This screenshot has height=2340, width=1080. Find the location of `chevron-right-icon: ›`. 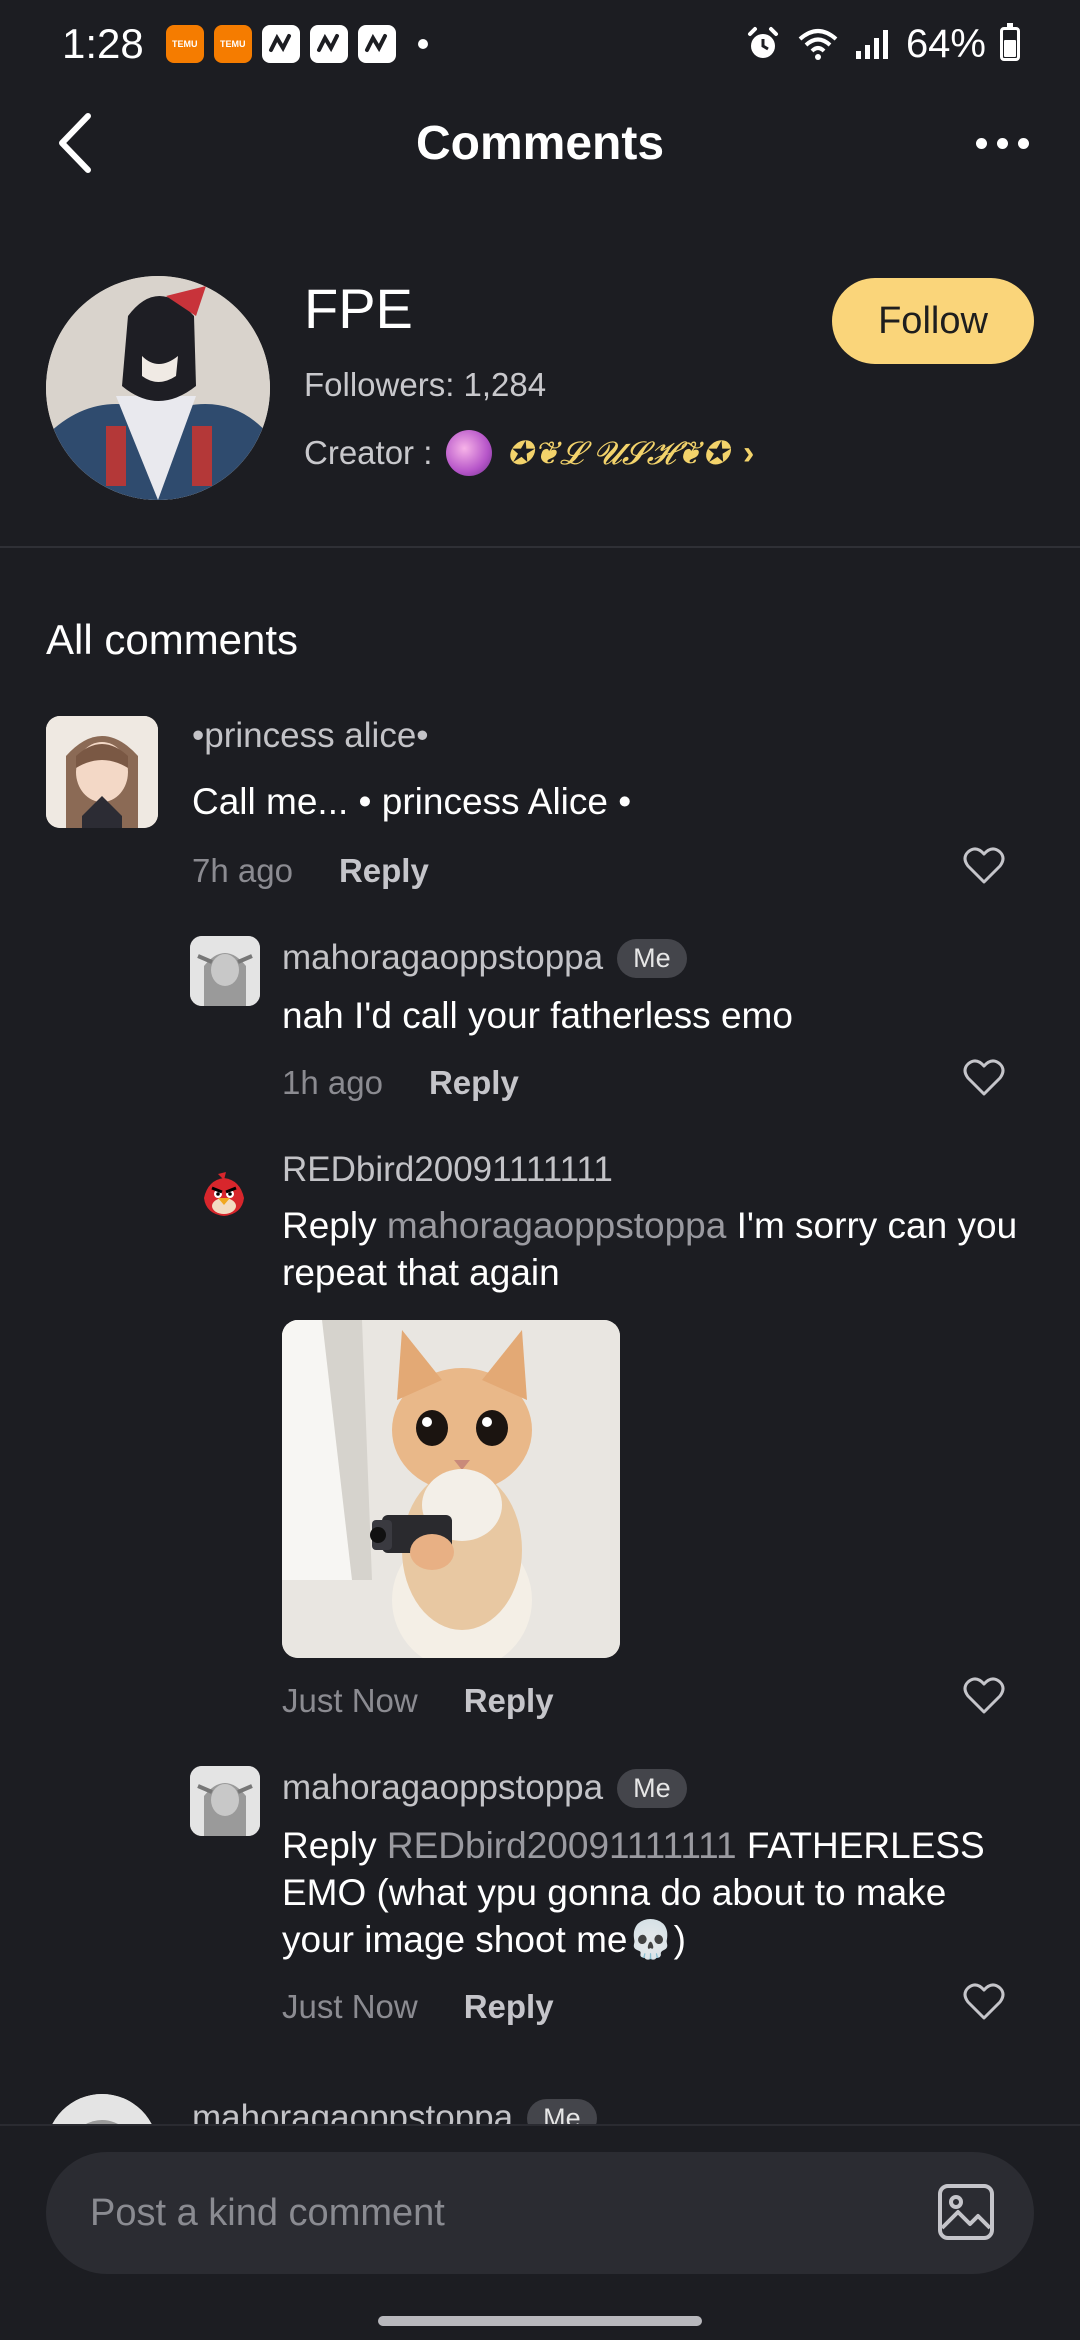

chevron-right-icon: › is located at coordinates (749, 452).